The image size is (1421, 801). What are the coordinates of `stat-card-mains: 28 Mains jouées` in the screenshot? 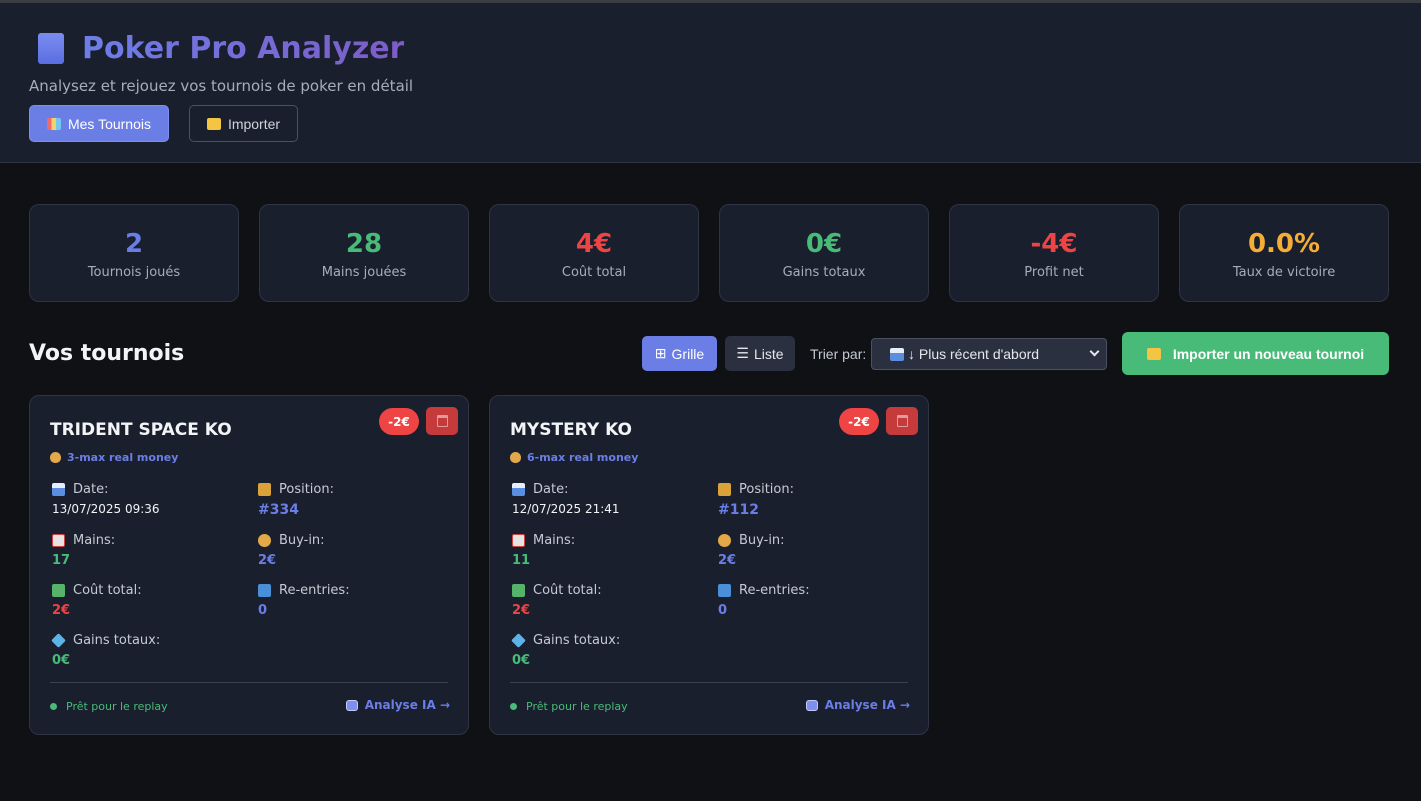 It's located at (364, 253).